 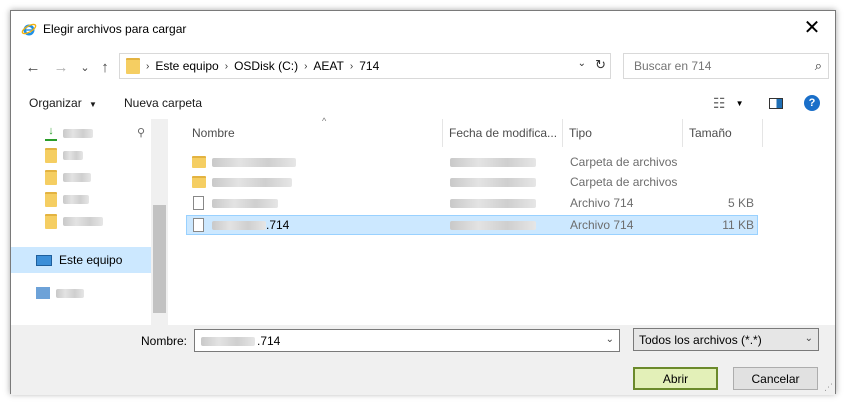 What do you see at coordinates (163, 103) in the screenshot?
I see `new-folder-button: Nueva carpeta` at bounding box center [163, 103].